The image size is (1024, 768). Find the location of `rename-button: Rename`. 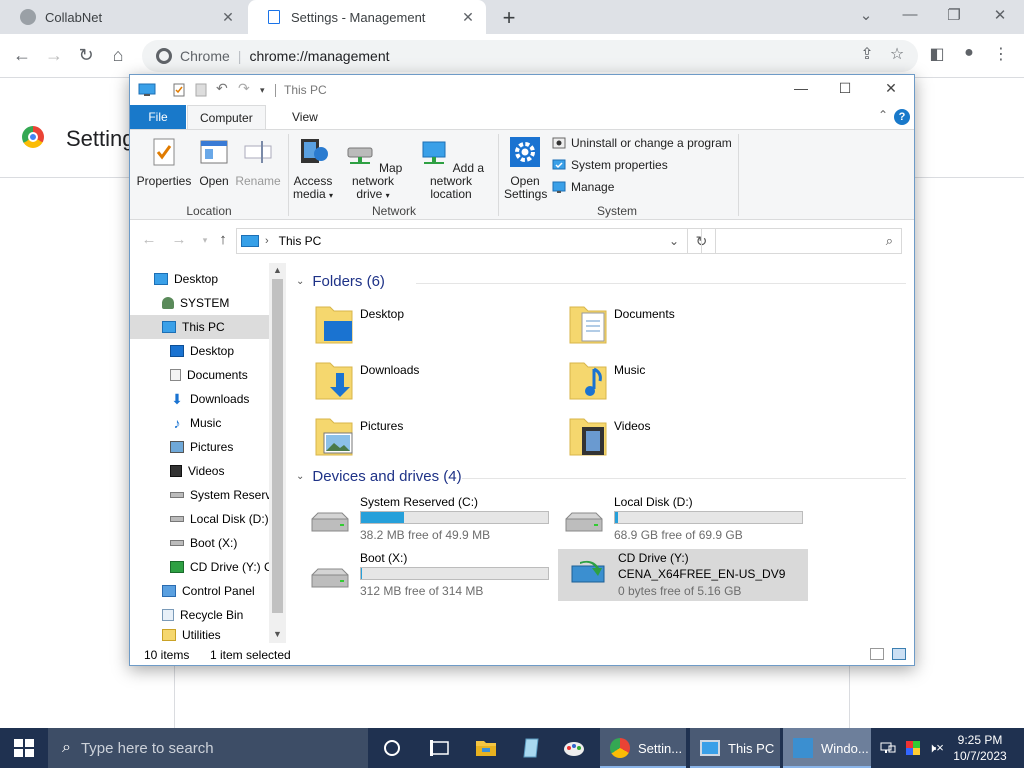

rename-button: Rename is located at coordinates (258, 162).